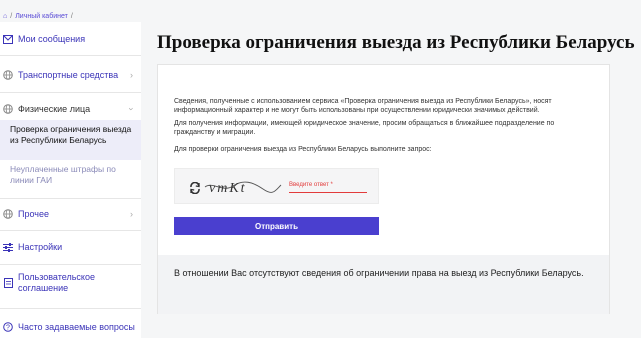 Image resolution: width=641 pixels, height=338 pixels. I want to click on sidebar-item-messages: Мои сообщения, so click(70, 39).